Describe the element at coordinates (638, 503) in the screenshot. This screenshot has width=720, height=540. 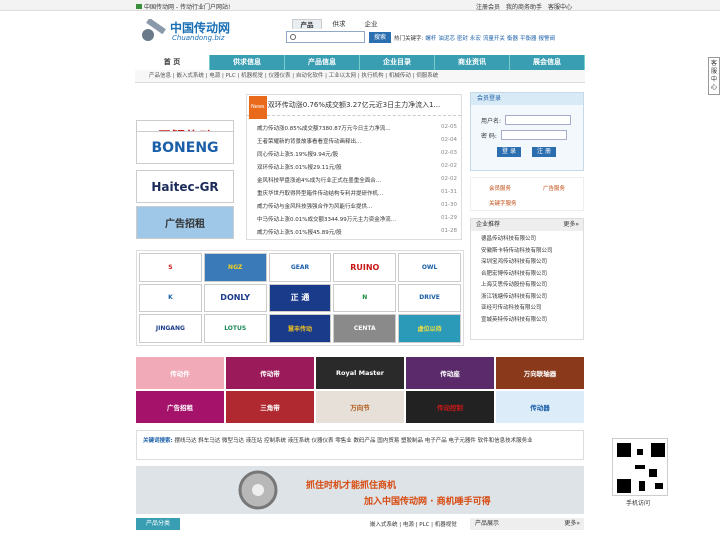
I see `qr-label: 手机访问` at that location.